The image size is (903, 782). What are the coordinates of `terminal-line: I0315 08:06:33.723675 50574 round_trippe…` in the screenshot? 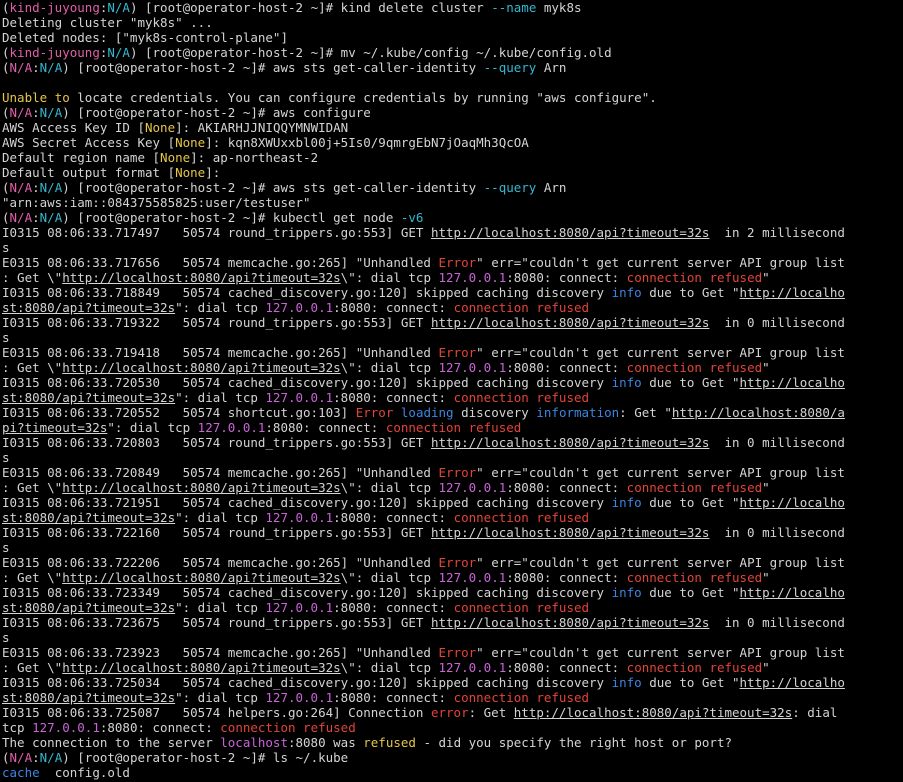 It's located at (452, 622).